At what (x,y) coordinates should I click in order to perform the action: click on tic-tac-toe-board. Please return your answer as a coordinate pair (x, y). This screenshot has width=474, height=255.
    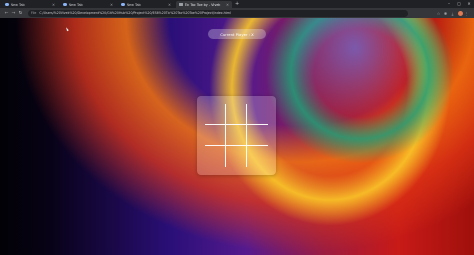
    Looking at the image, I should click on (236, 135).